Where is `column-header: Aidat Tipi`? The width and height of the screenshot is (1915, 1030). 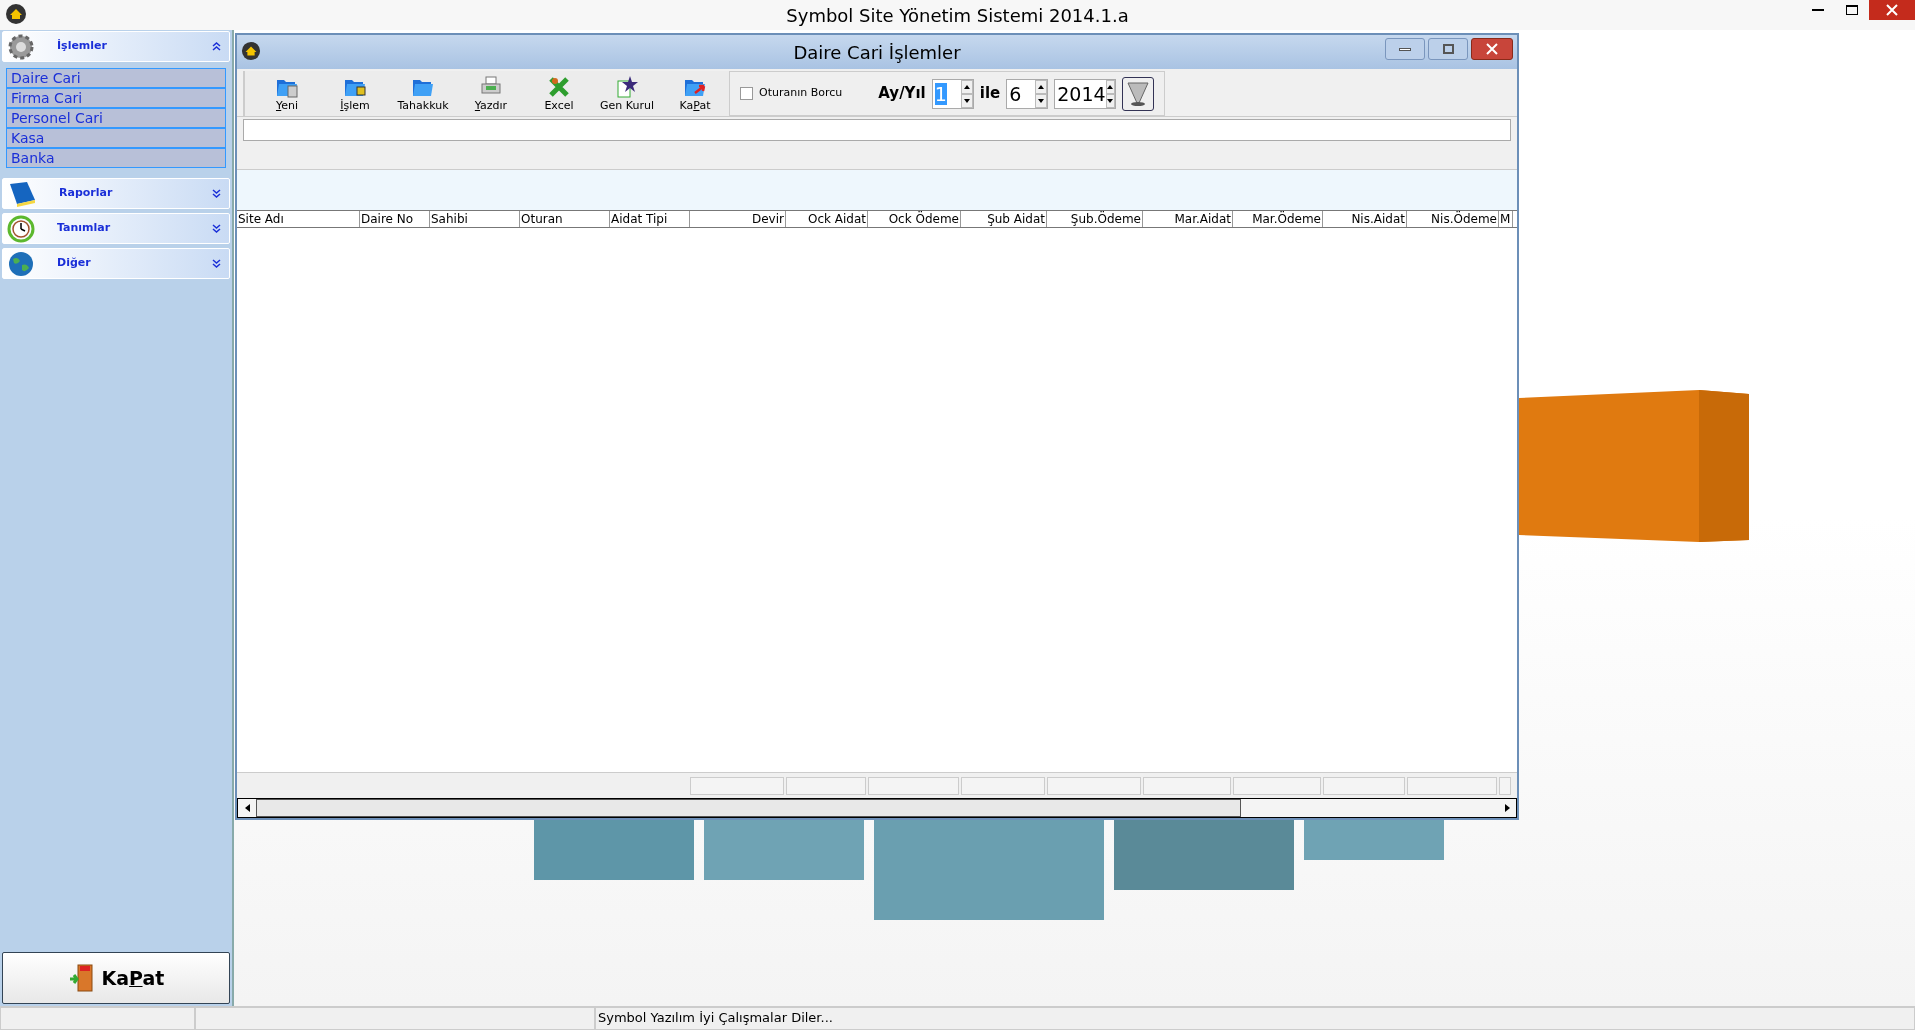
column-header: Aidat Tipi is located at coordinates (650, 219).